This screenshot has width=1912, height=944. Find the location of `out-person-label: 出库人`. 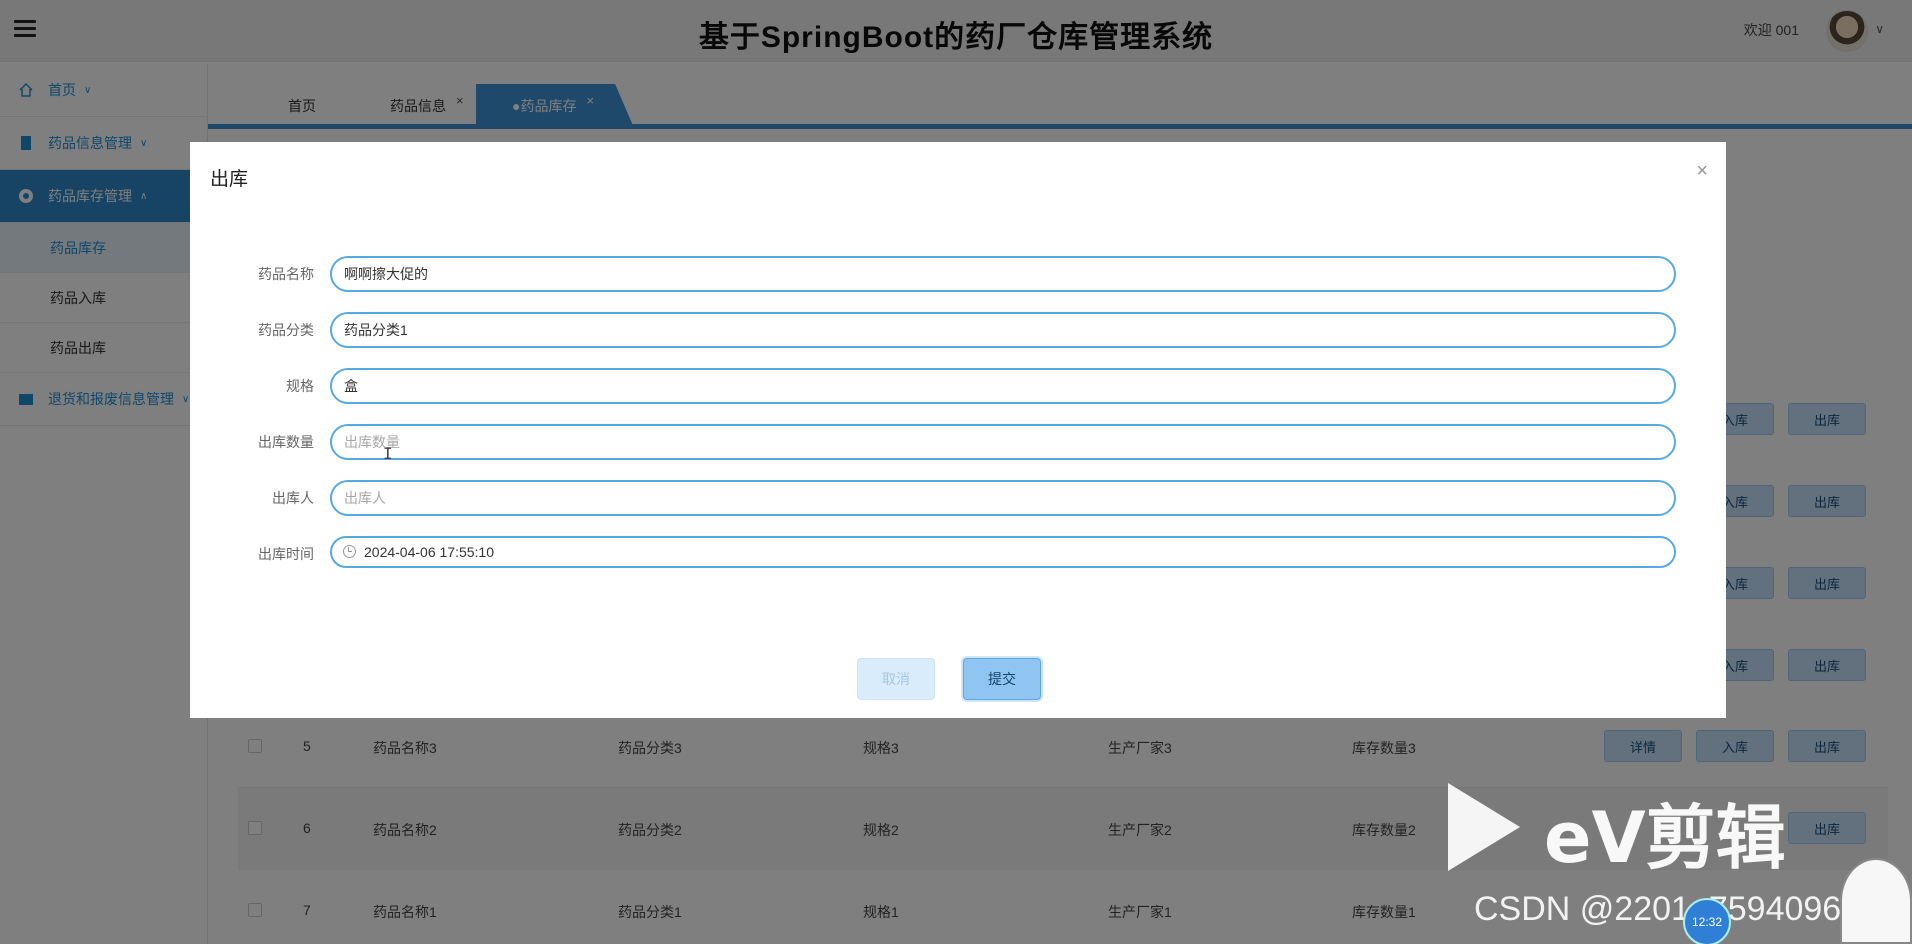

out-person-label: 出库人 is located at coordinates (293, 498).